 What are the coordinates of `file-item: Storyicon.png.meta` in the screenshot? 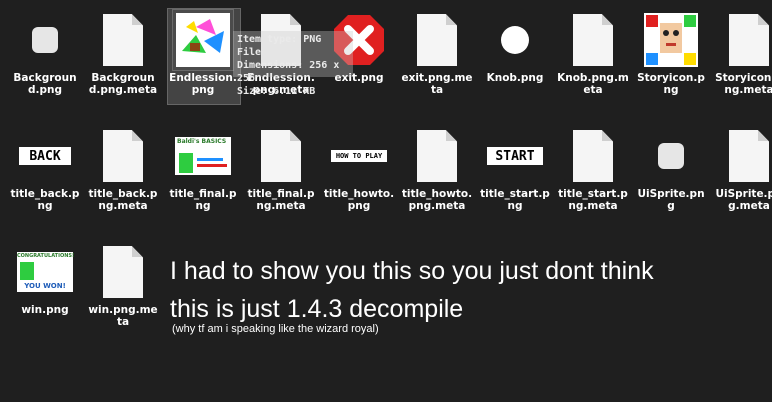 It's located at (742, 61).